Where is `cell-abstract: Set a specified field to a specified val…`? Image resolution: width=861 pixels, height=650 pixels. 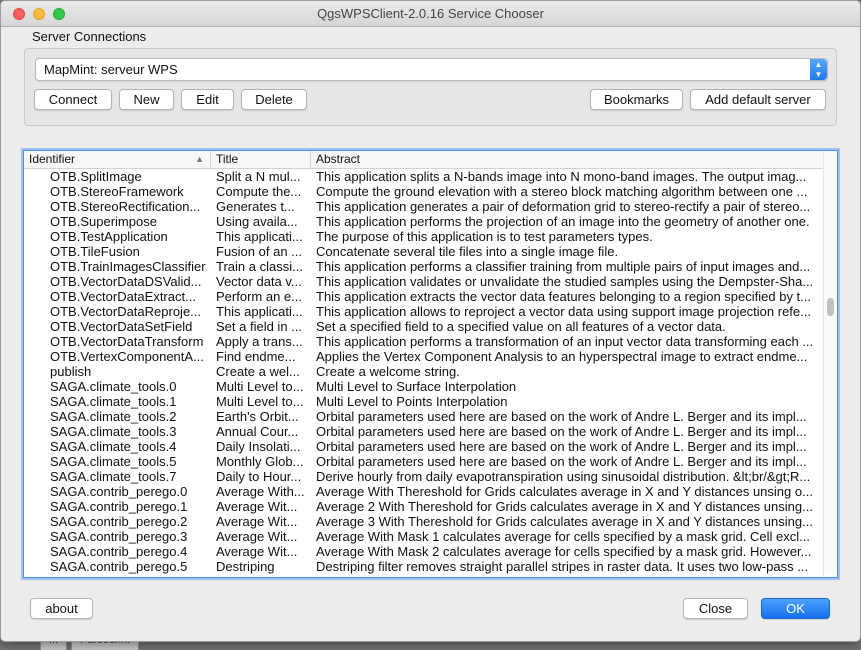
cell-abstract: Set a specified field to a specified val… is located at coordinates (521, 326).